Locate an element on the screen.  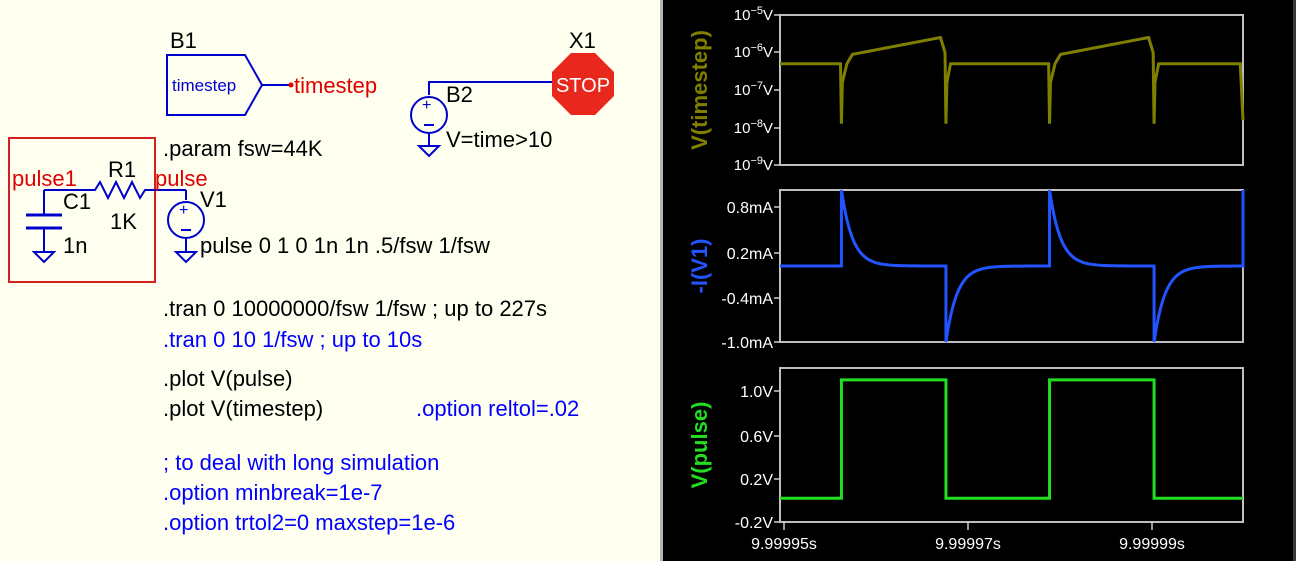
svg-text: 1.0V is located at coordinates (756, 392).